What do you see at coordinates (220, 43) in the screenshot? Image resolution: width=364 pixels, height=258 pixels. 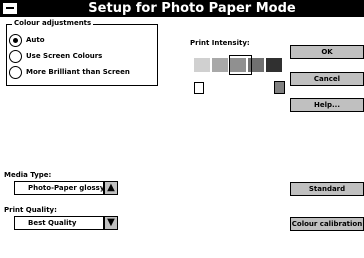 I see `print-intensity-label: Print Intensity:` at bounding box center [220, 43].